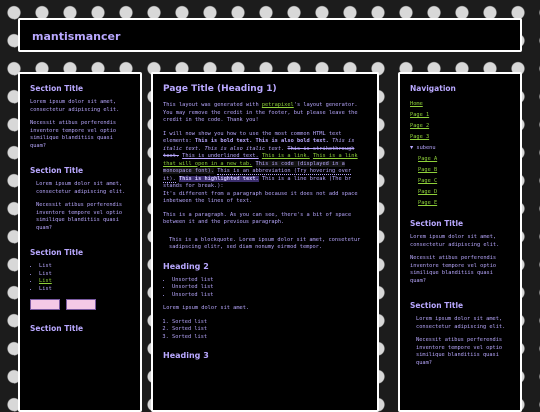 This screenshot has width=540, height=412. I want to click on nav-page-1: Page 1, so click(460, 115).